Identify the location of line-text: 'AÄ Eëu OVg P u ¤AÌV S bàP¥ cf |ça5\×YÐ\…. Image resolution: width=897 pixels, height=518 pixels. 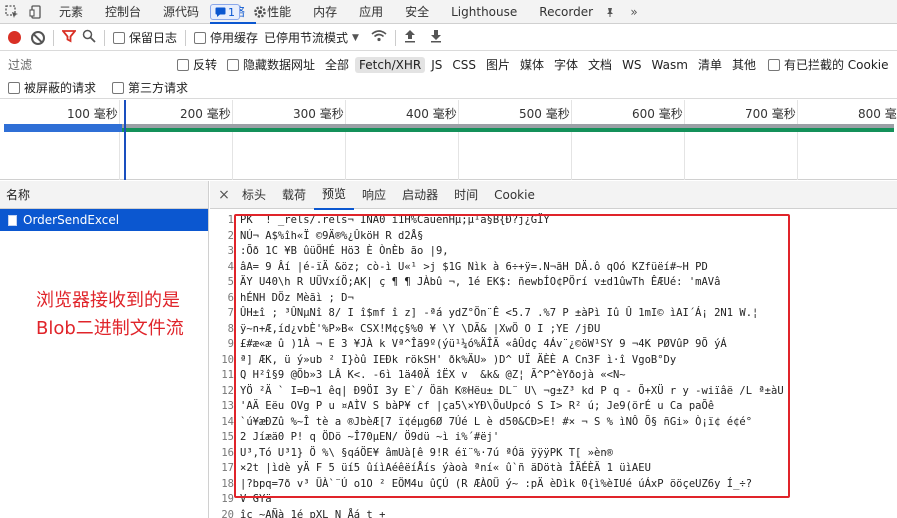
(477, 407).